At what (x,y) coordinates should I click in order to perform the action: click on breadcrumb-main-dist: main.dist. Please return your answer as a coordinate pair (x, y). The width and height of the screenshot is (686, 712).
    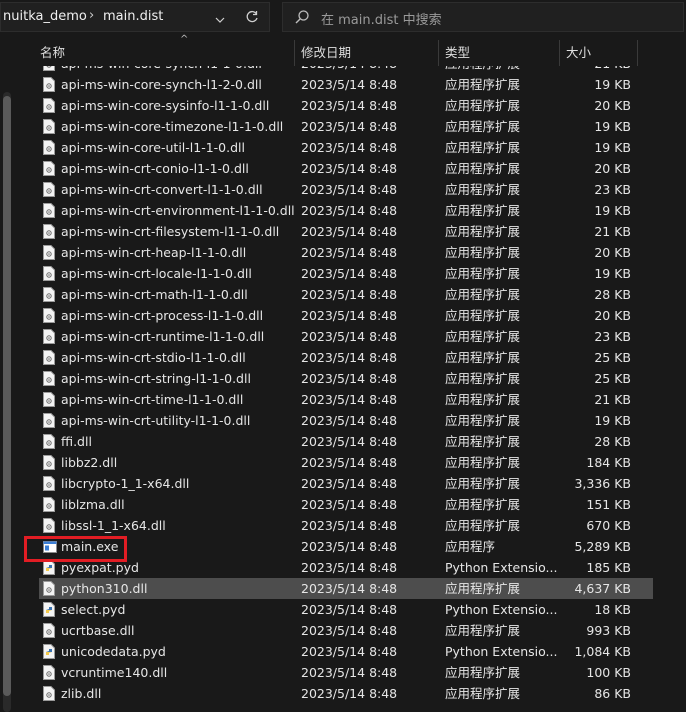
    Looking at the image, I should click on (133, 16).